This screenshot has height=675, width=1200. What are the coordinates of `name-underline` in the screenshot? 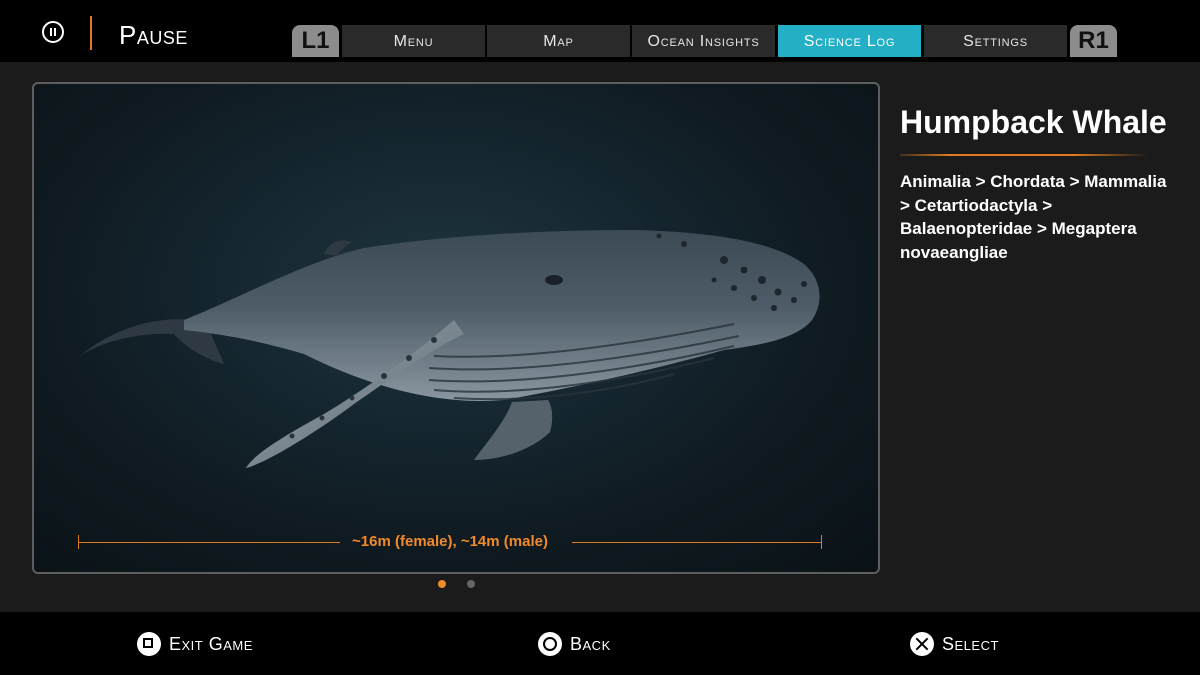 It's located at (1024, 155).